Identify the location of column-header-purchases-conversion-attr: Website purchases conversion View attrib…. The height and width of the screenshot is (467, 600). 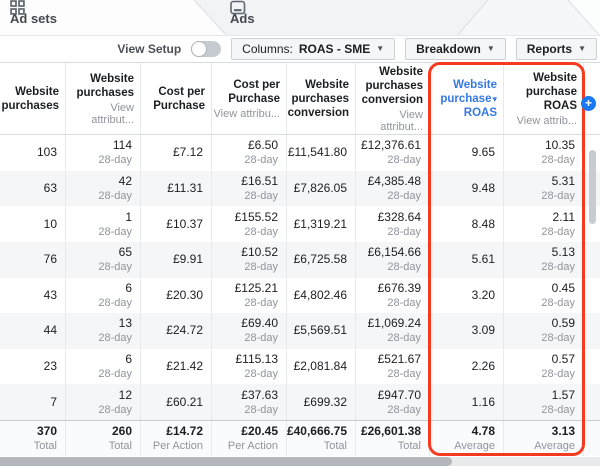
(392, 98).